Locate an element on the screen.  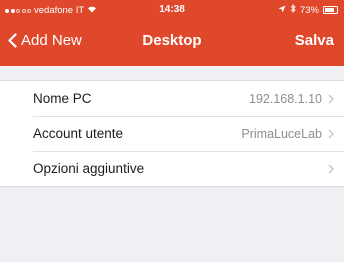
status-right: 73% is located at coordinates (308, 9).